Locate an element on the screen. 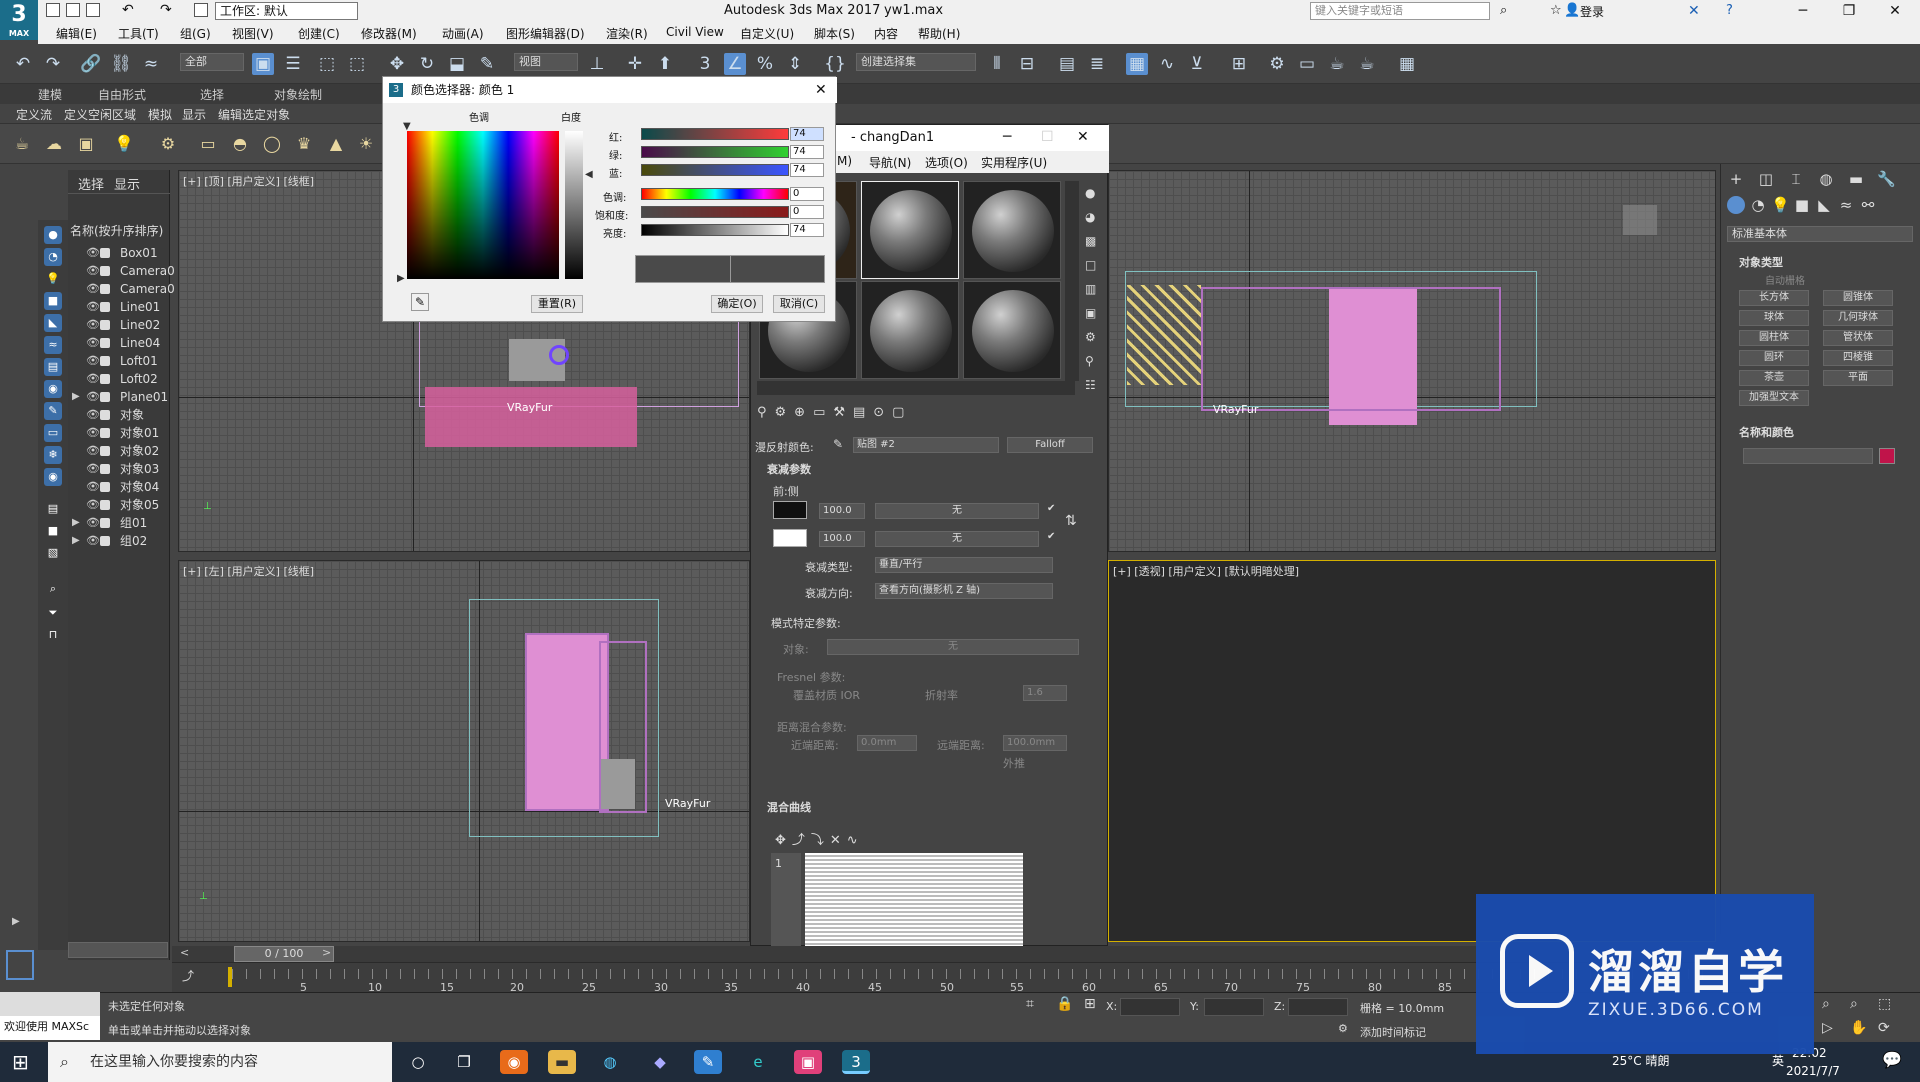 This screenshot has height=1082, width=1920. pyramid-button: 四棱锥 is located at coordinates (1858, 358).